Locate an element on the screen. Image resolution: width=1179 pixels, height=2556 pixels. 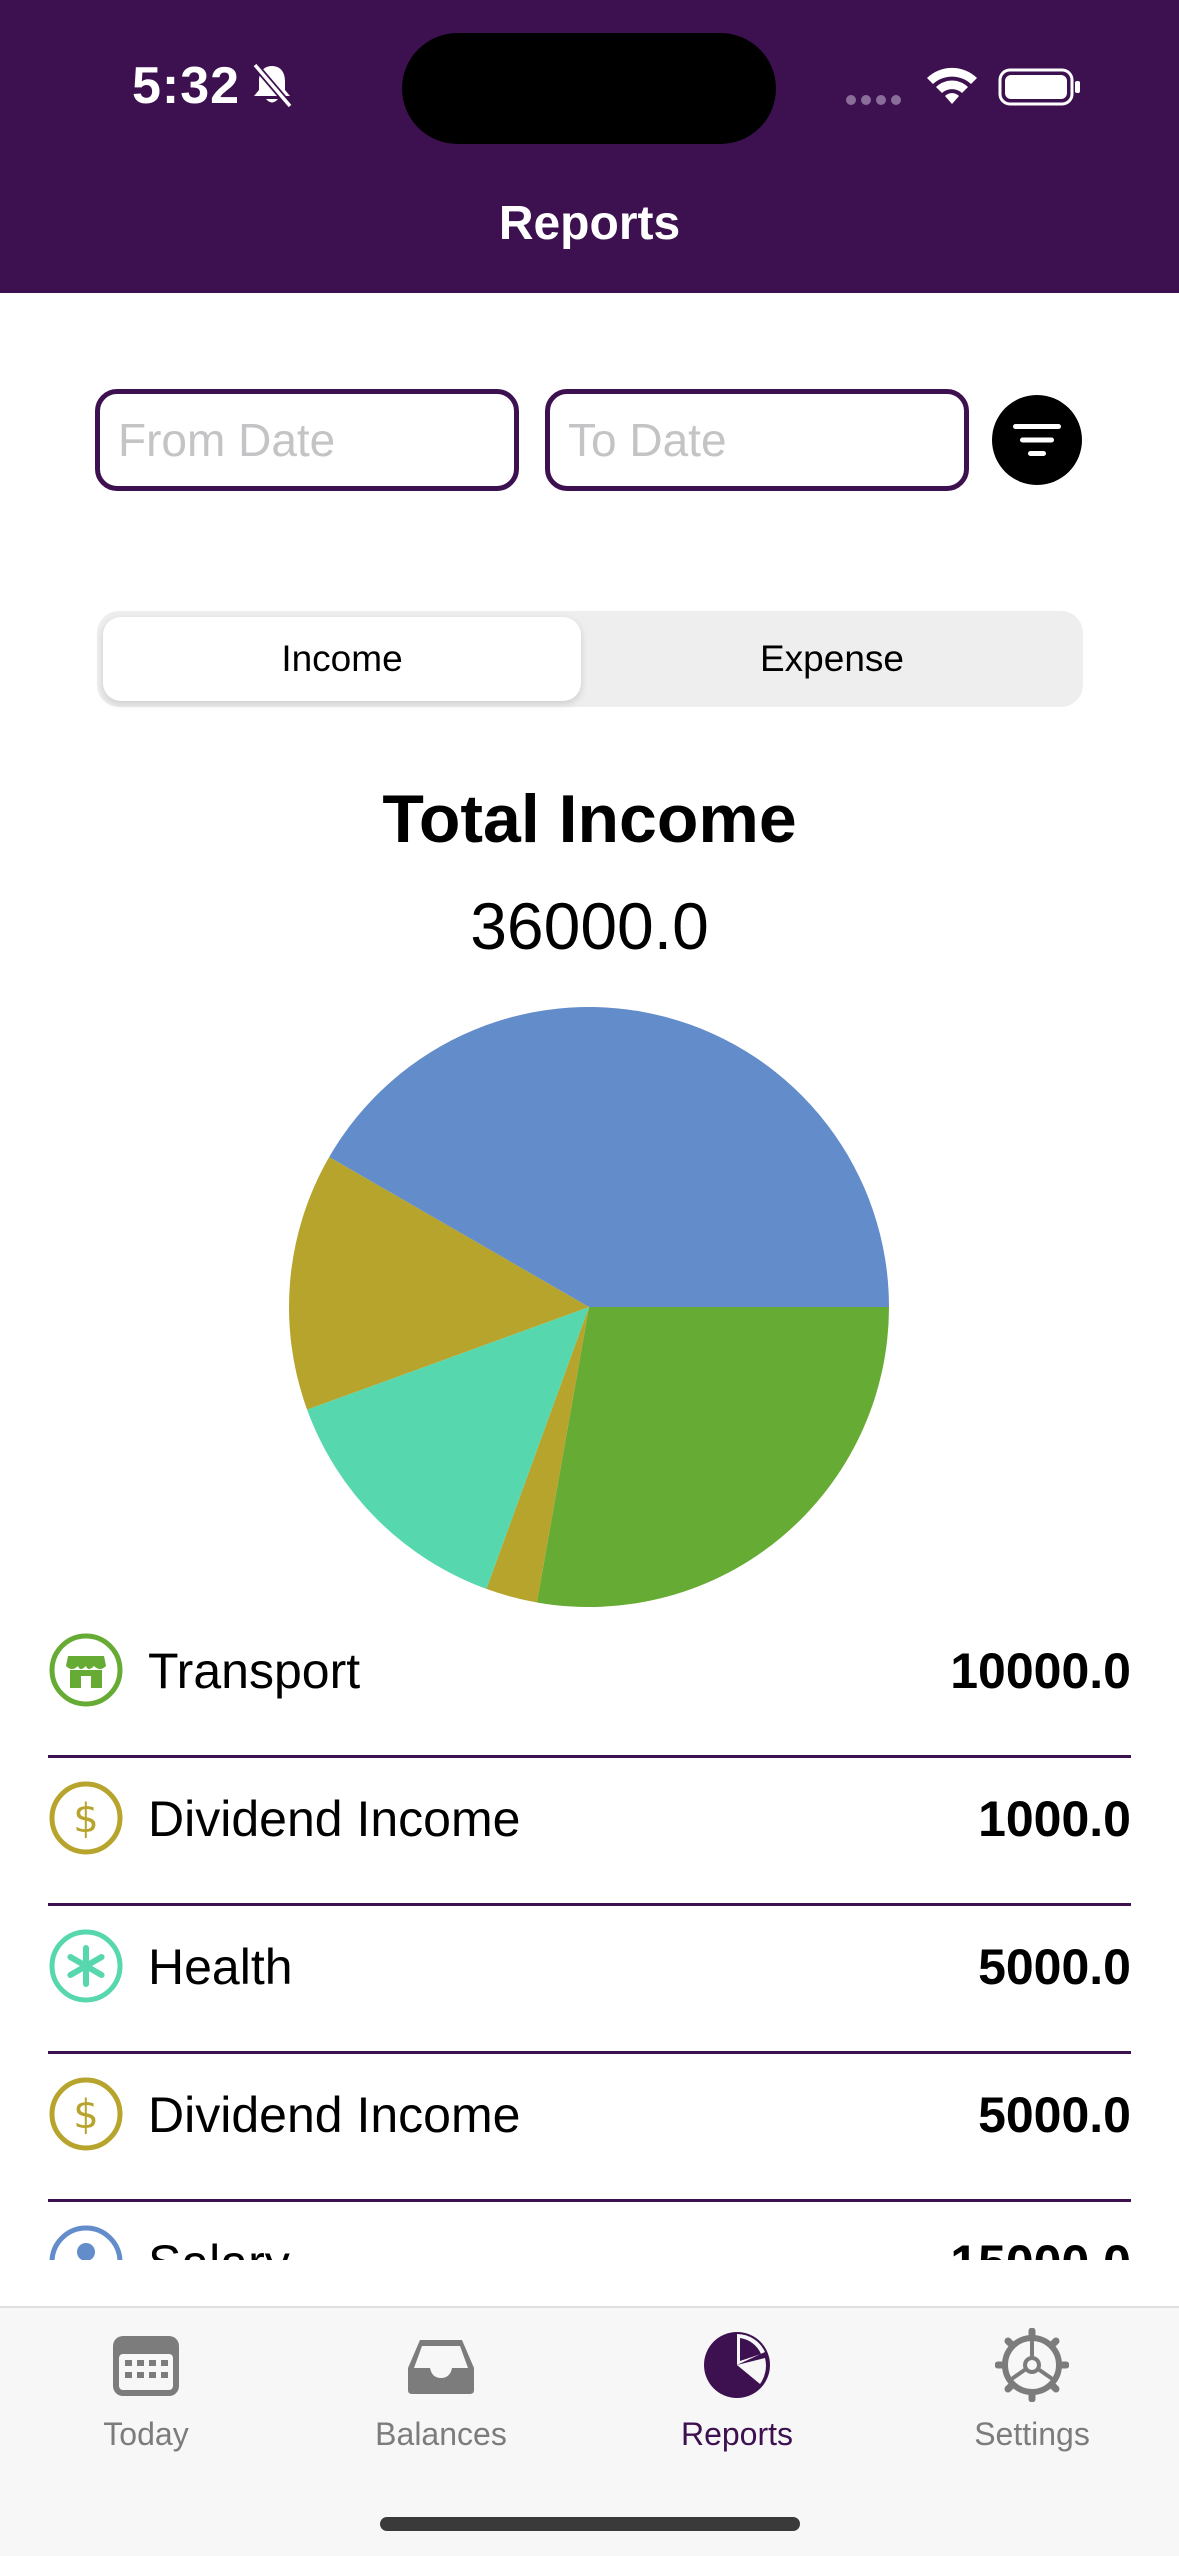
wifi-icon is located at coordinates (952, 85).